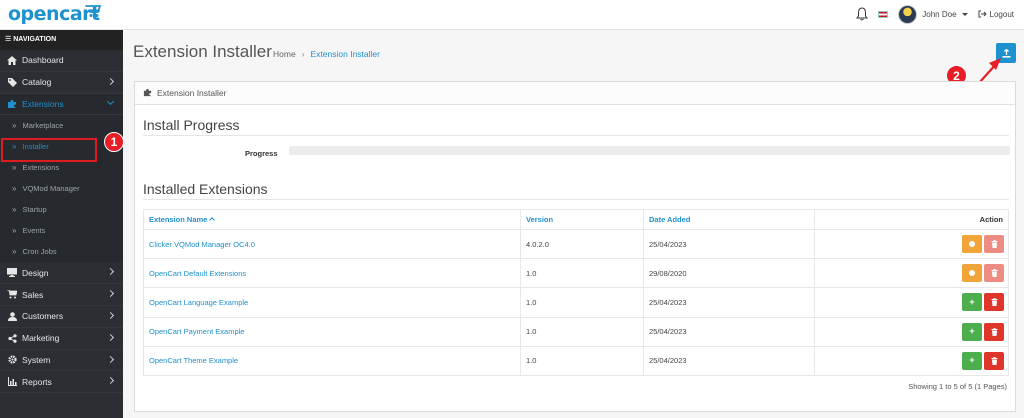 The height and width of the screenshot is (418, 1024). Describe the element at coordinates (61, 210) in the screenshot. I see `sidebar-subitem-startup: » Startup` at that location.